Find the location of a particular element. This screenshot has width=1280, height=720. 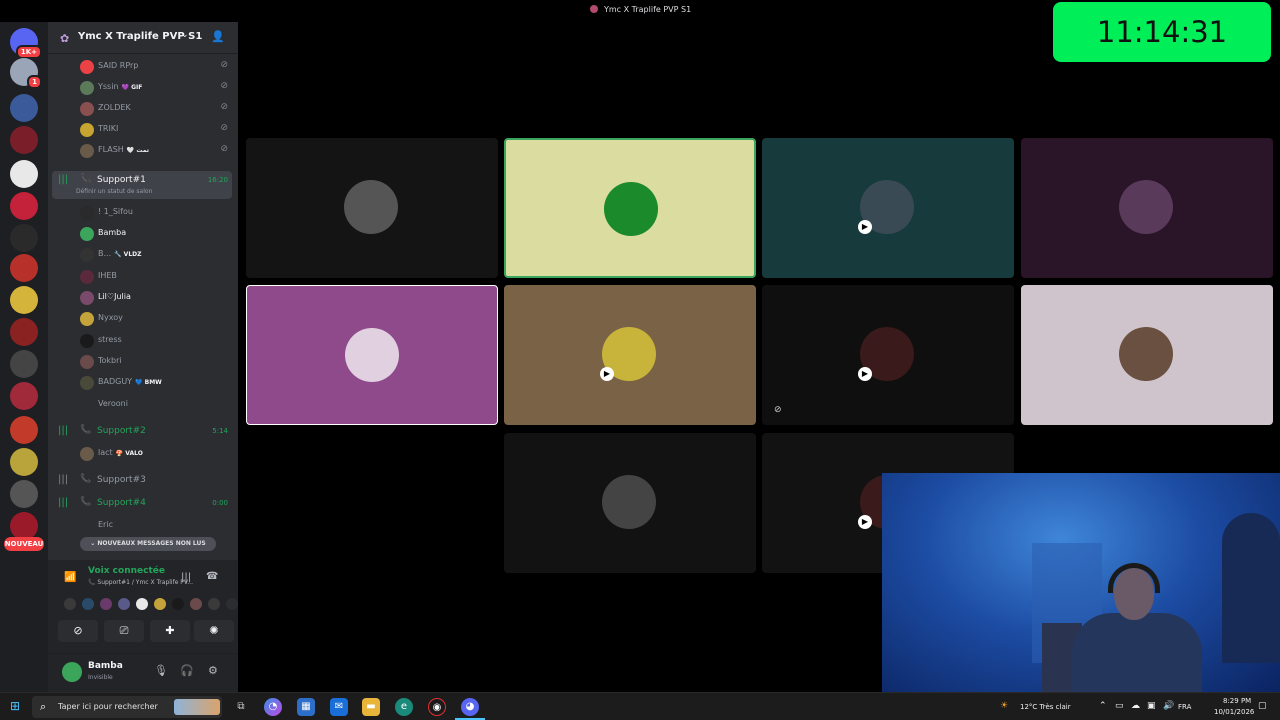

member-name-text: SAID RPrp is located at coordinates (118, 65).